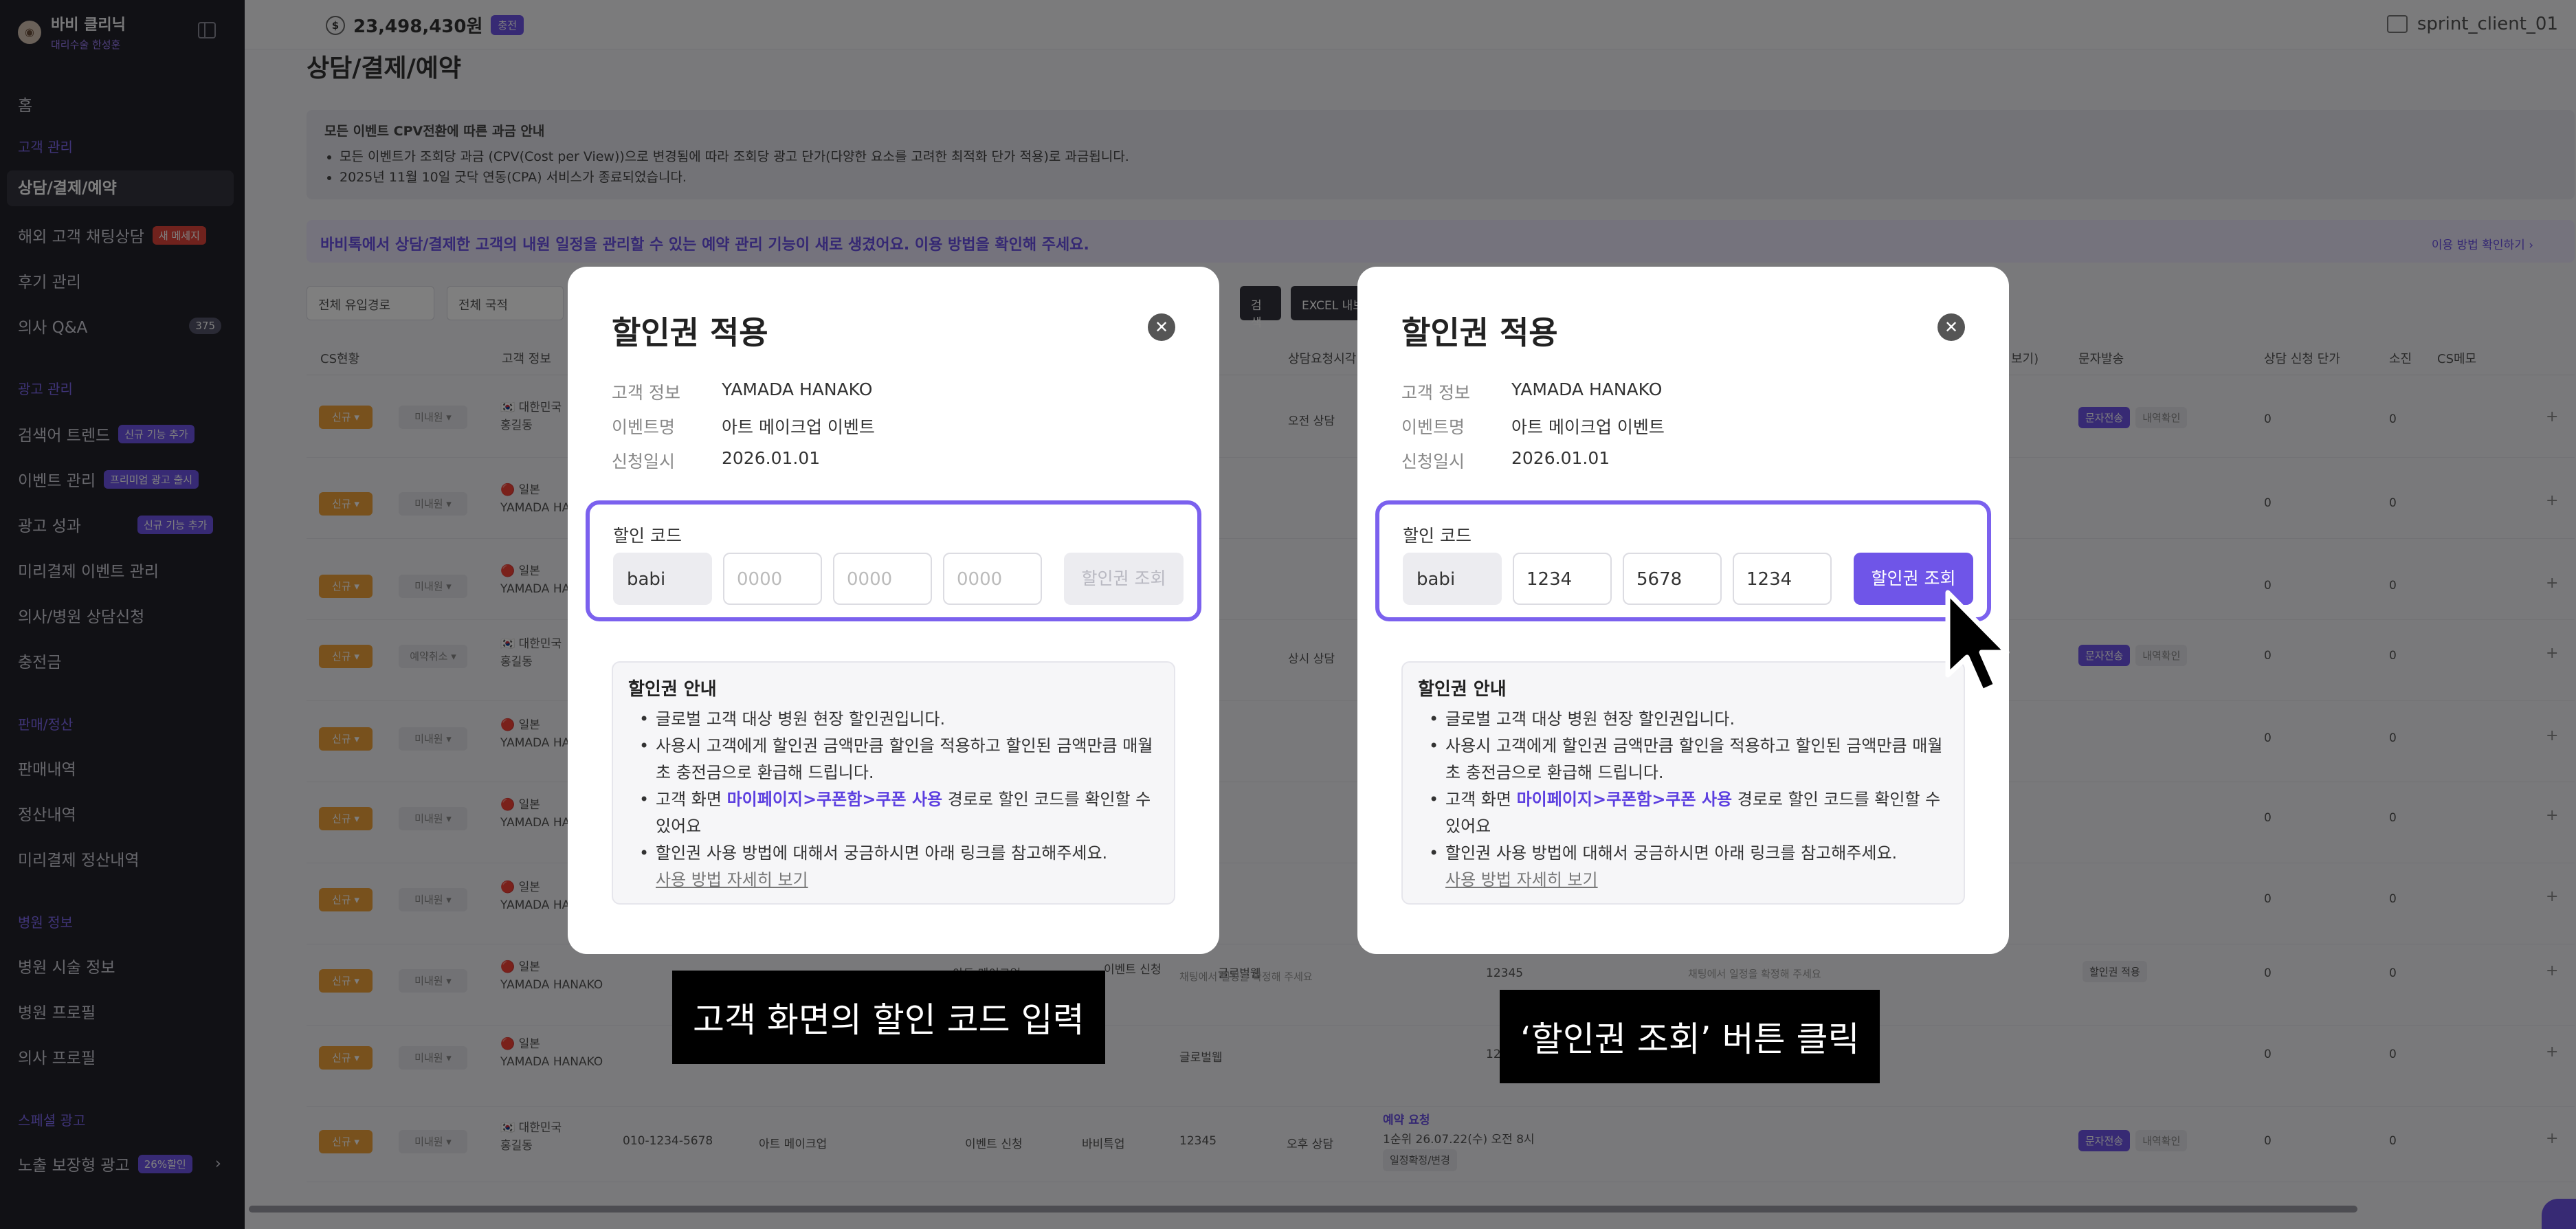 The image size is (2576, 1229). Describe the element at coordinates (1690, 1037) in the screenshot. I see `caption-right: ‘할인권 조회’ 버튼 클릭` at that location.